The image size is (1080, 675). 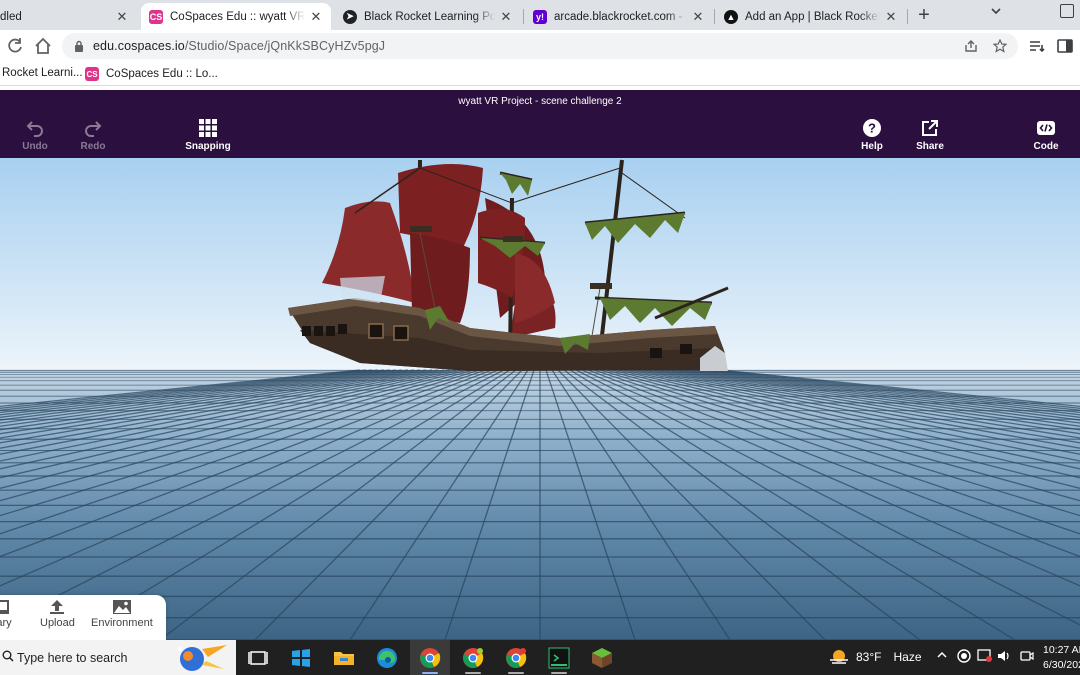 I want to click on undo-label: Undo, so click(x=35, y=146).